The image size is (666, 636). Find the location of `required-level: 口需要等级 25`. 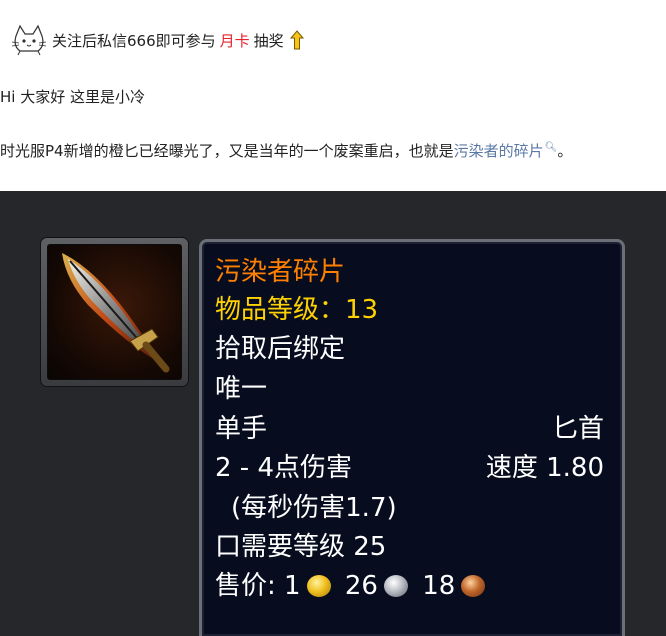

required-level: 口需要等级 25 is located at coordinates (301, 547).